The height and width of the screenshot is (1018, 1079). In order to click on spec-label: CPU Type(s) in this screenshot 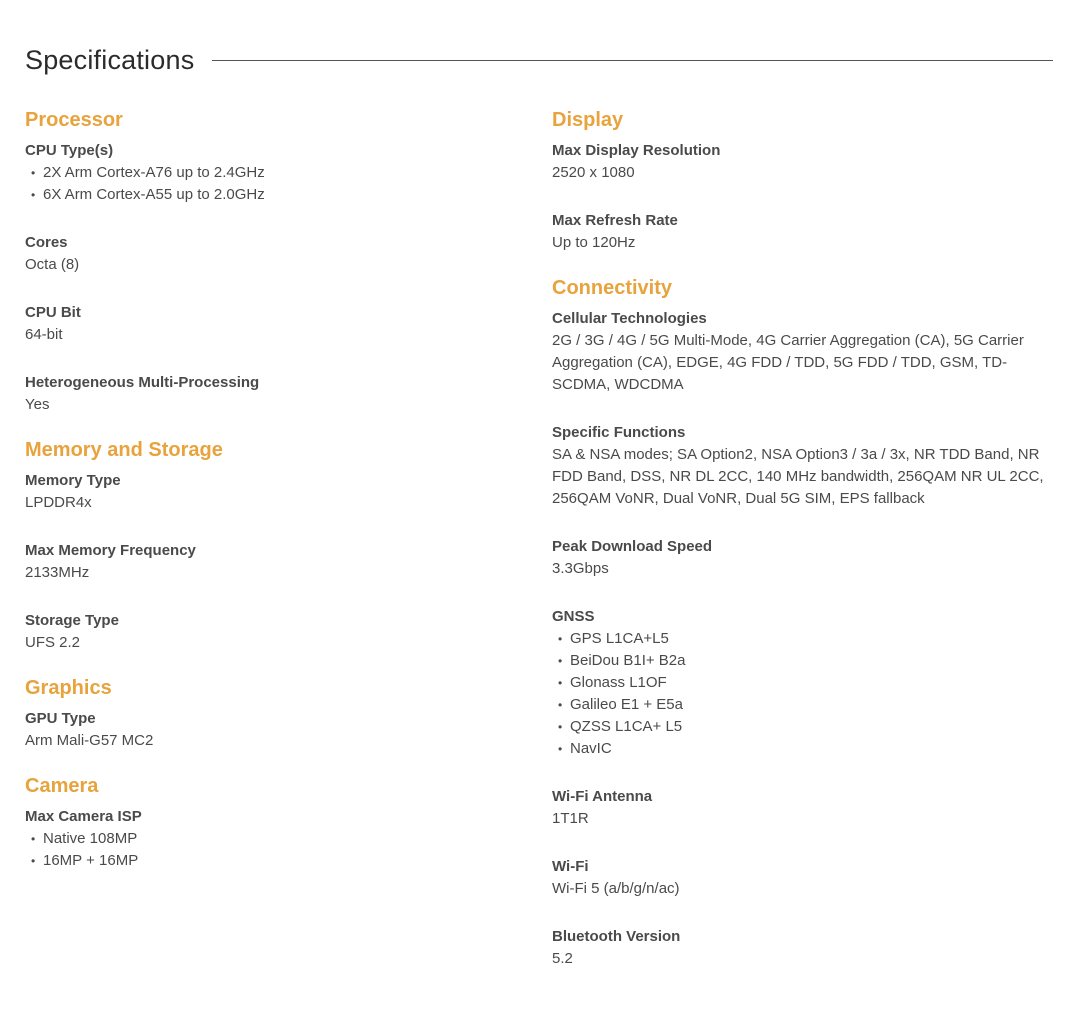, I will do `click(69, 150)`.